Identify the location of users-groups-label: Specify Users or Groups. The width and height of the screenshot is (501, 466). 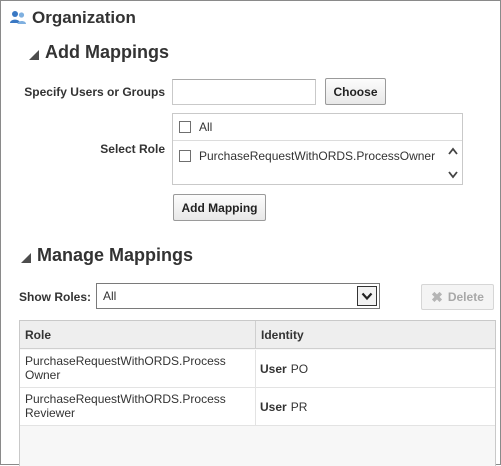
(94, 92).